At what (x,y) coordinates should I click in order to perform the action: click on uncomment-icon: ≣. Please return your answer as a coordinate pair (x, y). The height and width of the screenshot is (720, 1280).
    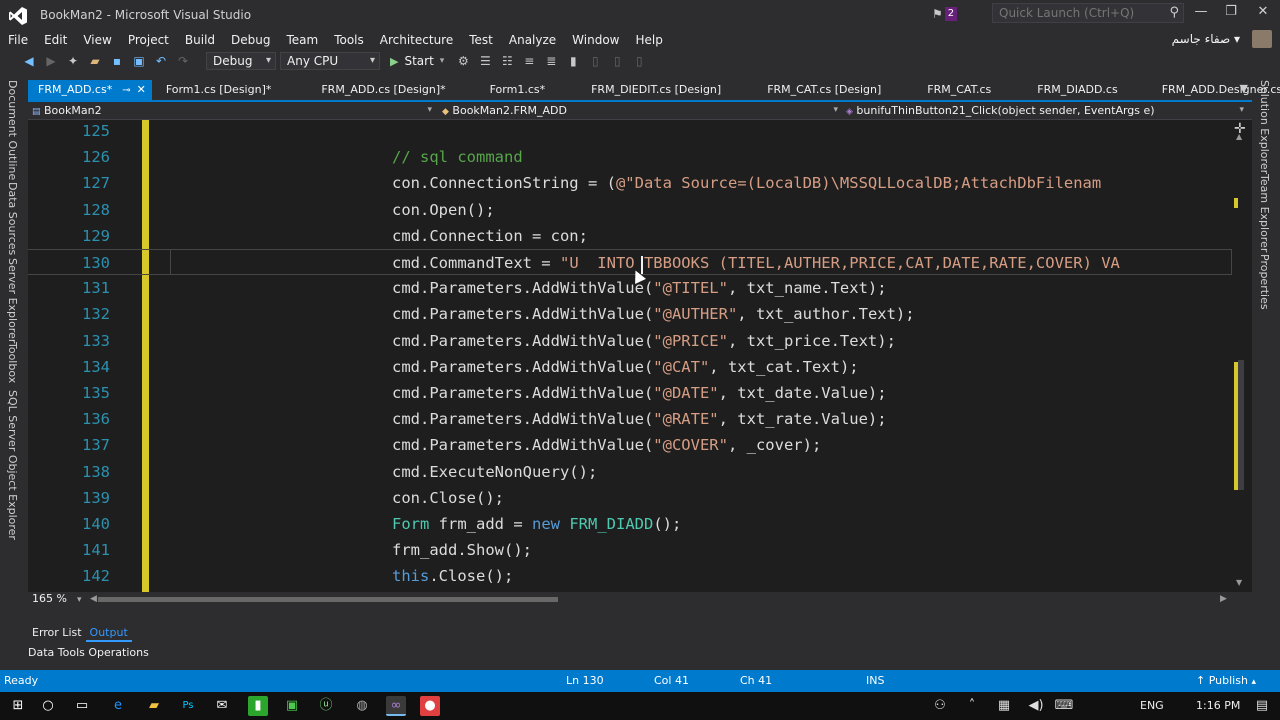
    Looking at the image, I should click on (551, 61).